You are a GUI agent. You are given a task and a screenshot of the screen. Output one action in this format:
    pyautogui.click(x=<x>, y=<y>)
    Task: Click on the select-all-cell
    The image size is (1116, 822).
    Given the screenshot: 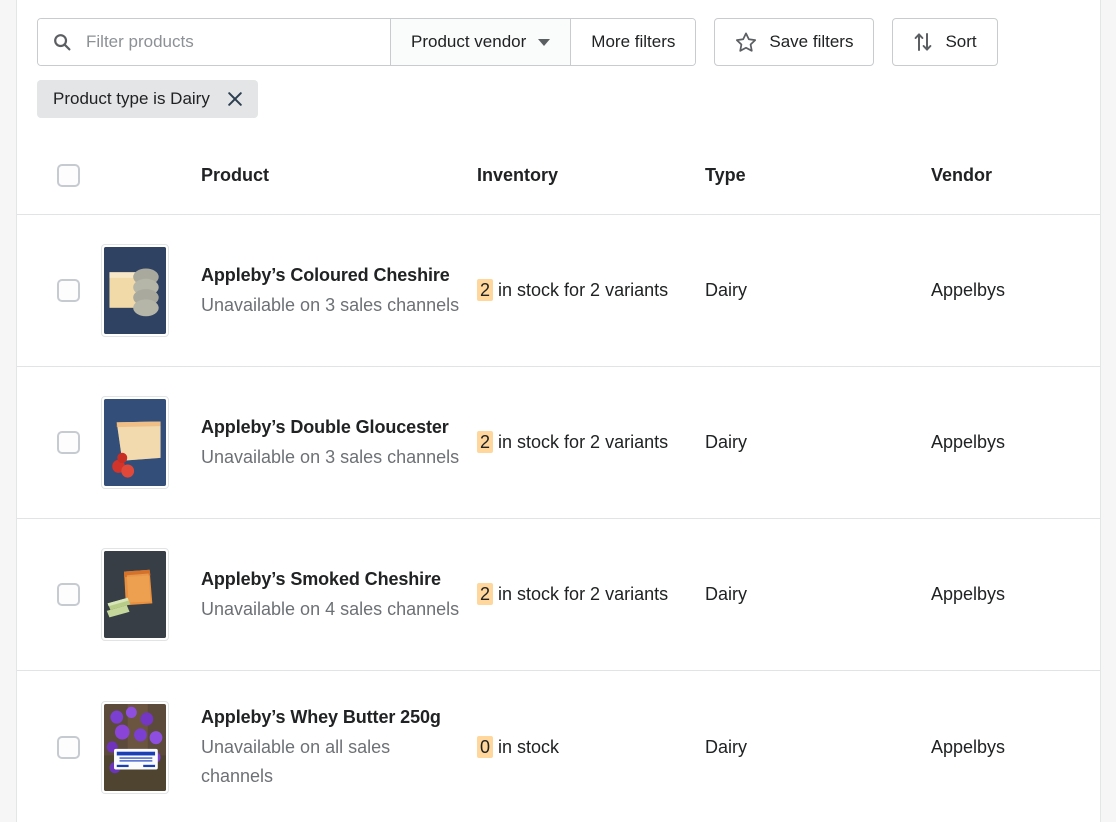 What is the action you would take?
    pyautogui.click(x=59, y=175)
    